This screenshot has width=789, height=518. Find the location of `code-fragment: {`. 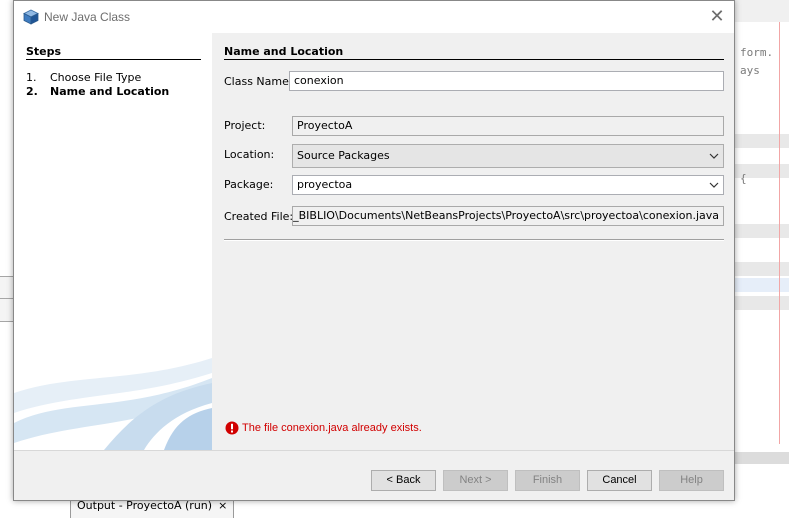

code-fragment: { is located at coordinates (743, 178).